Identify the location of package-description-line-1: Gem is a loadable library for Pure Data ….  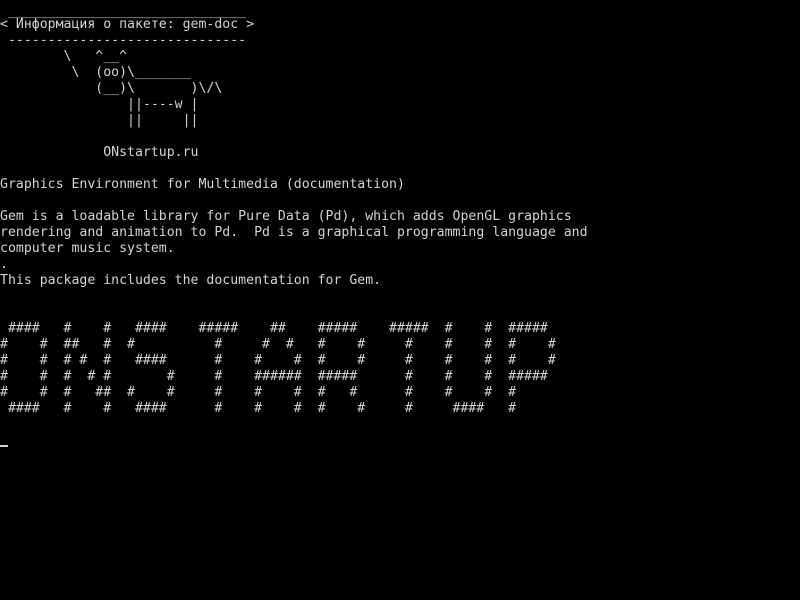
(286, 216).